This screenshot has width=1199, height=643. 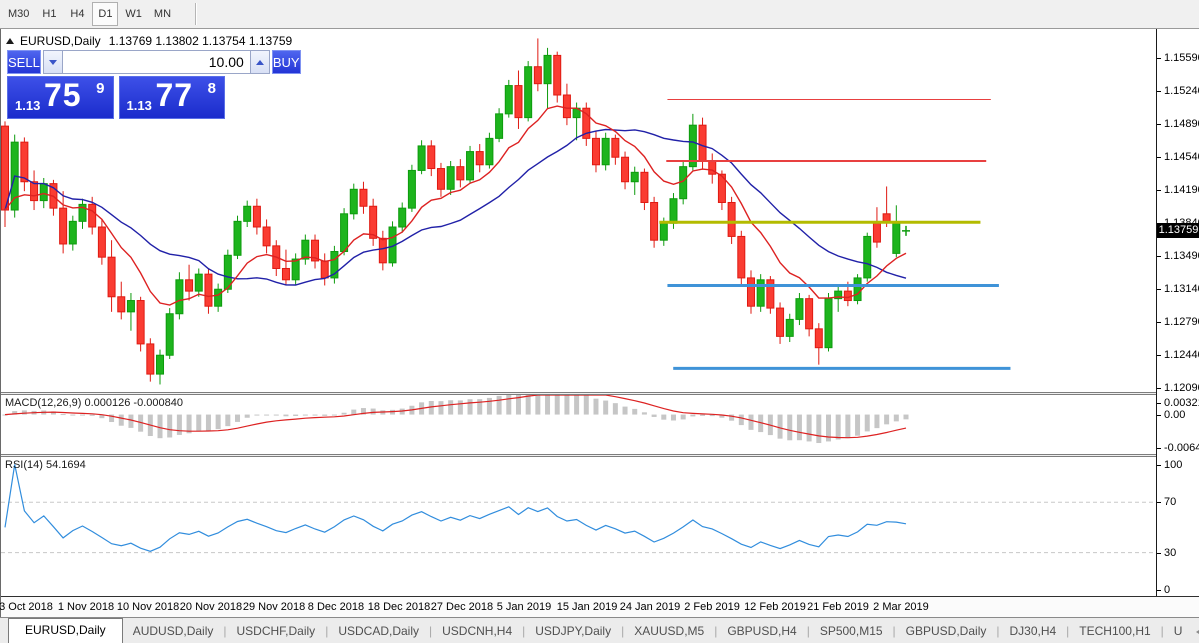 What do you see at coordinates (669, 631) in the screenshot?
I see `chart-tab-xauusd: XAUUSD,M5` at bounding box center [669, 631].